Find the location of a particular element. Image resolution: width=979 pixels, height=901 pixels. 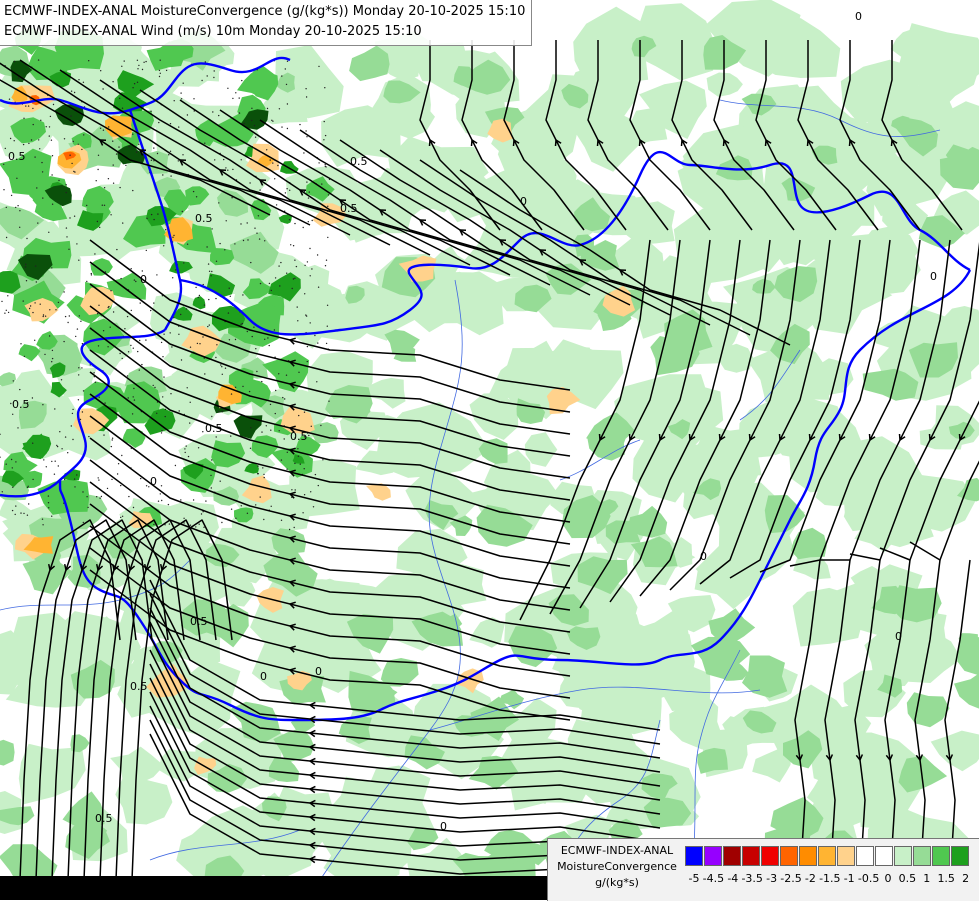

bottom-black-strip is located at coordinates (273, 888).